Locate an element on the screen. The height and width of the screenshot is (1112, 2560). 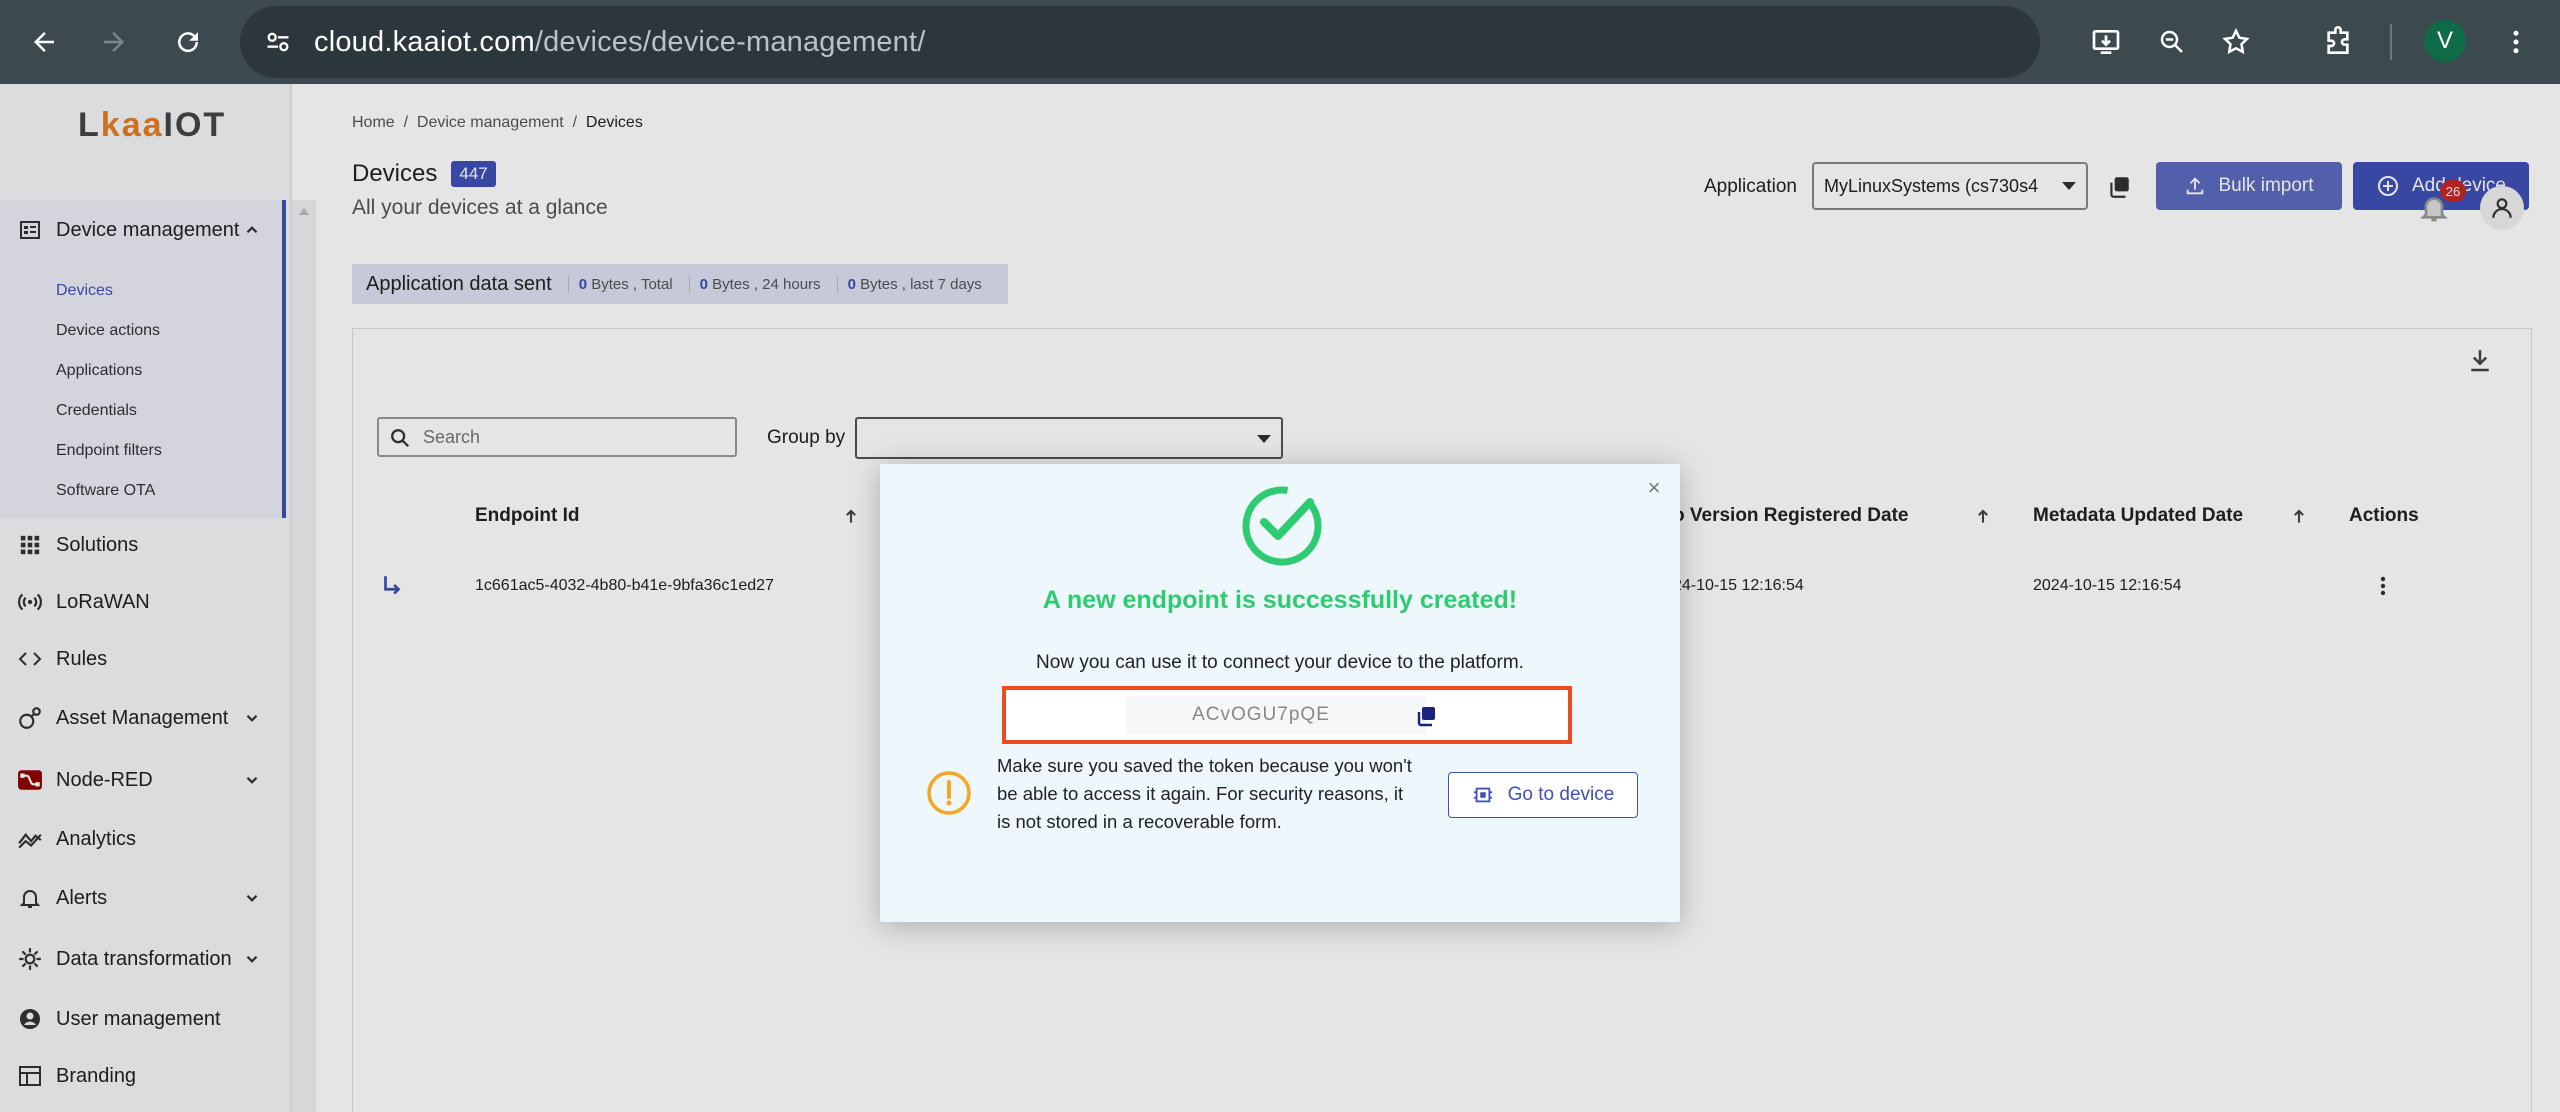
arrow-left-icon is located at coordinates (44, 42).